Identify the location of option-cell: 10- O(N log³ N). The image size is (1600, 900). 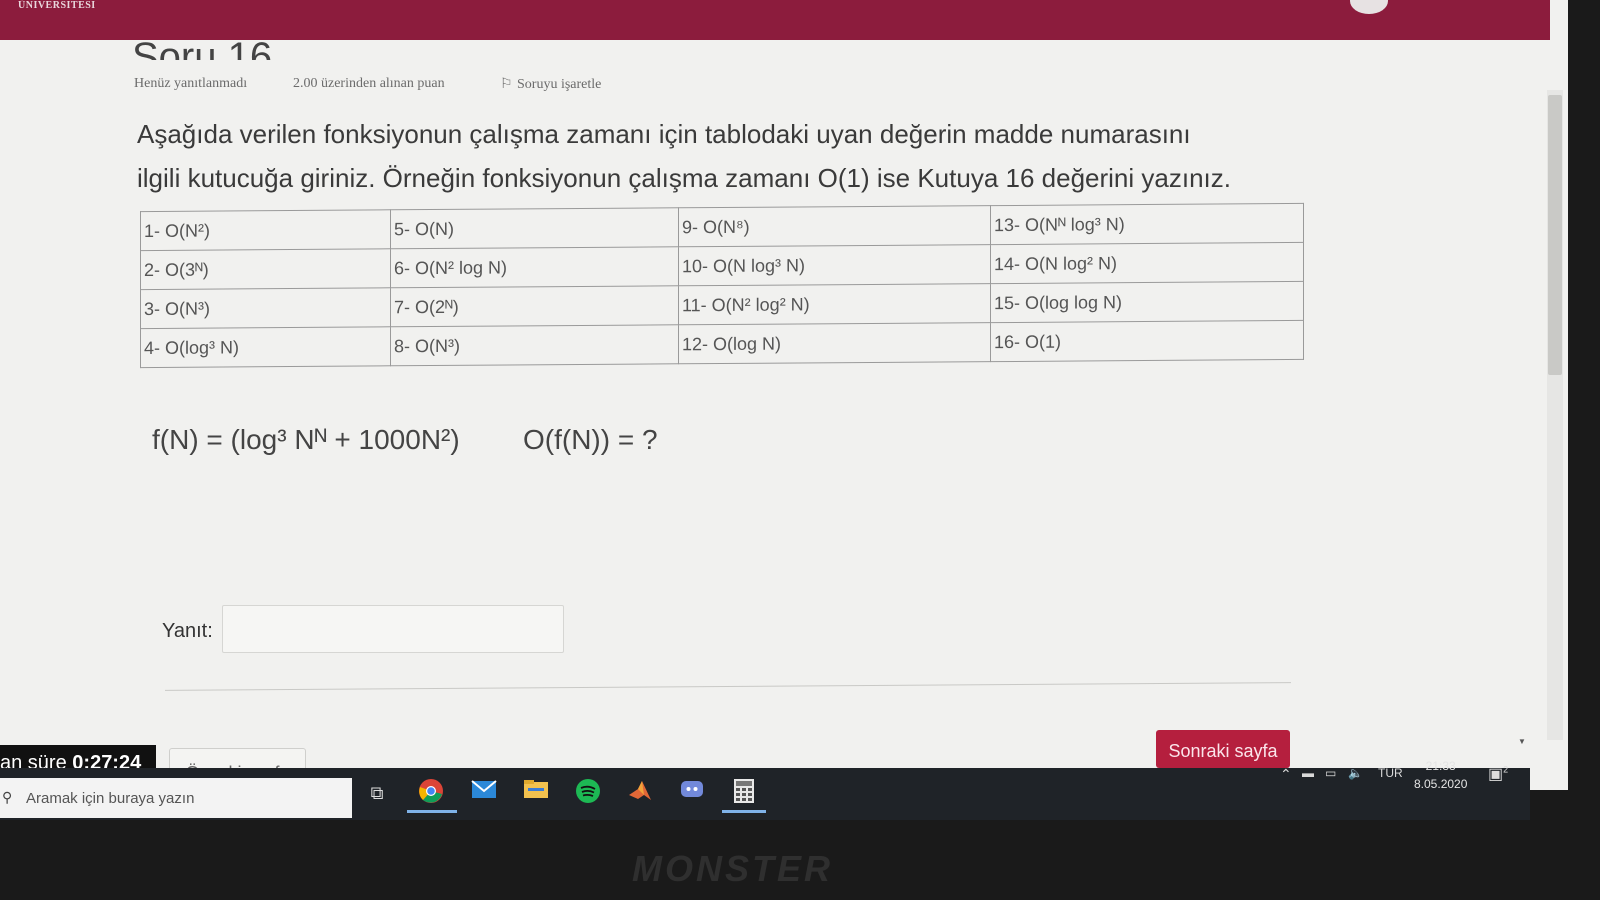
(834, 265).